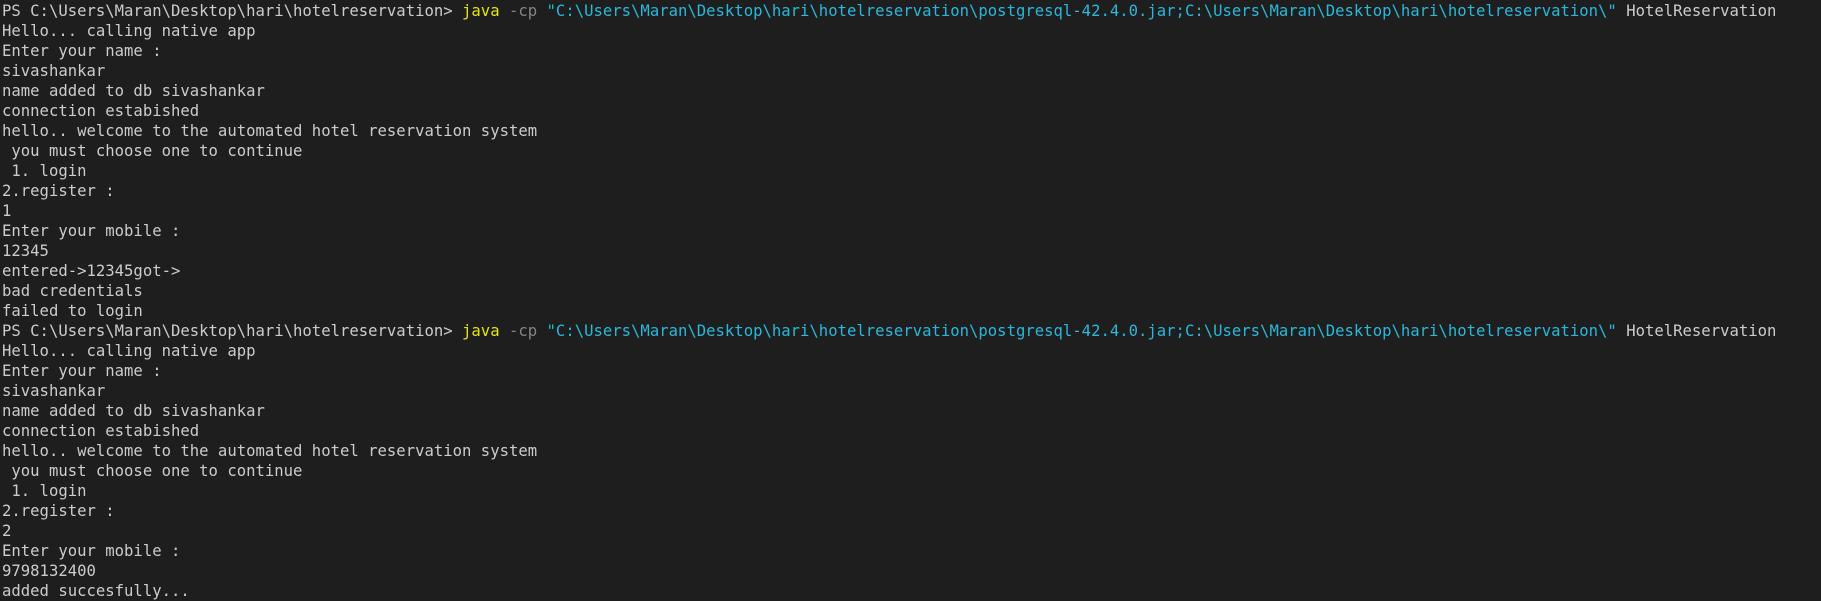 This screenshot has height=601, width=1821. Describe the element at coordinates (7, 211) in the screenshot. I see `output-line: 1` at that location.